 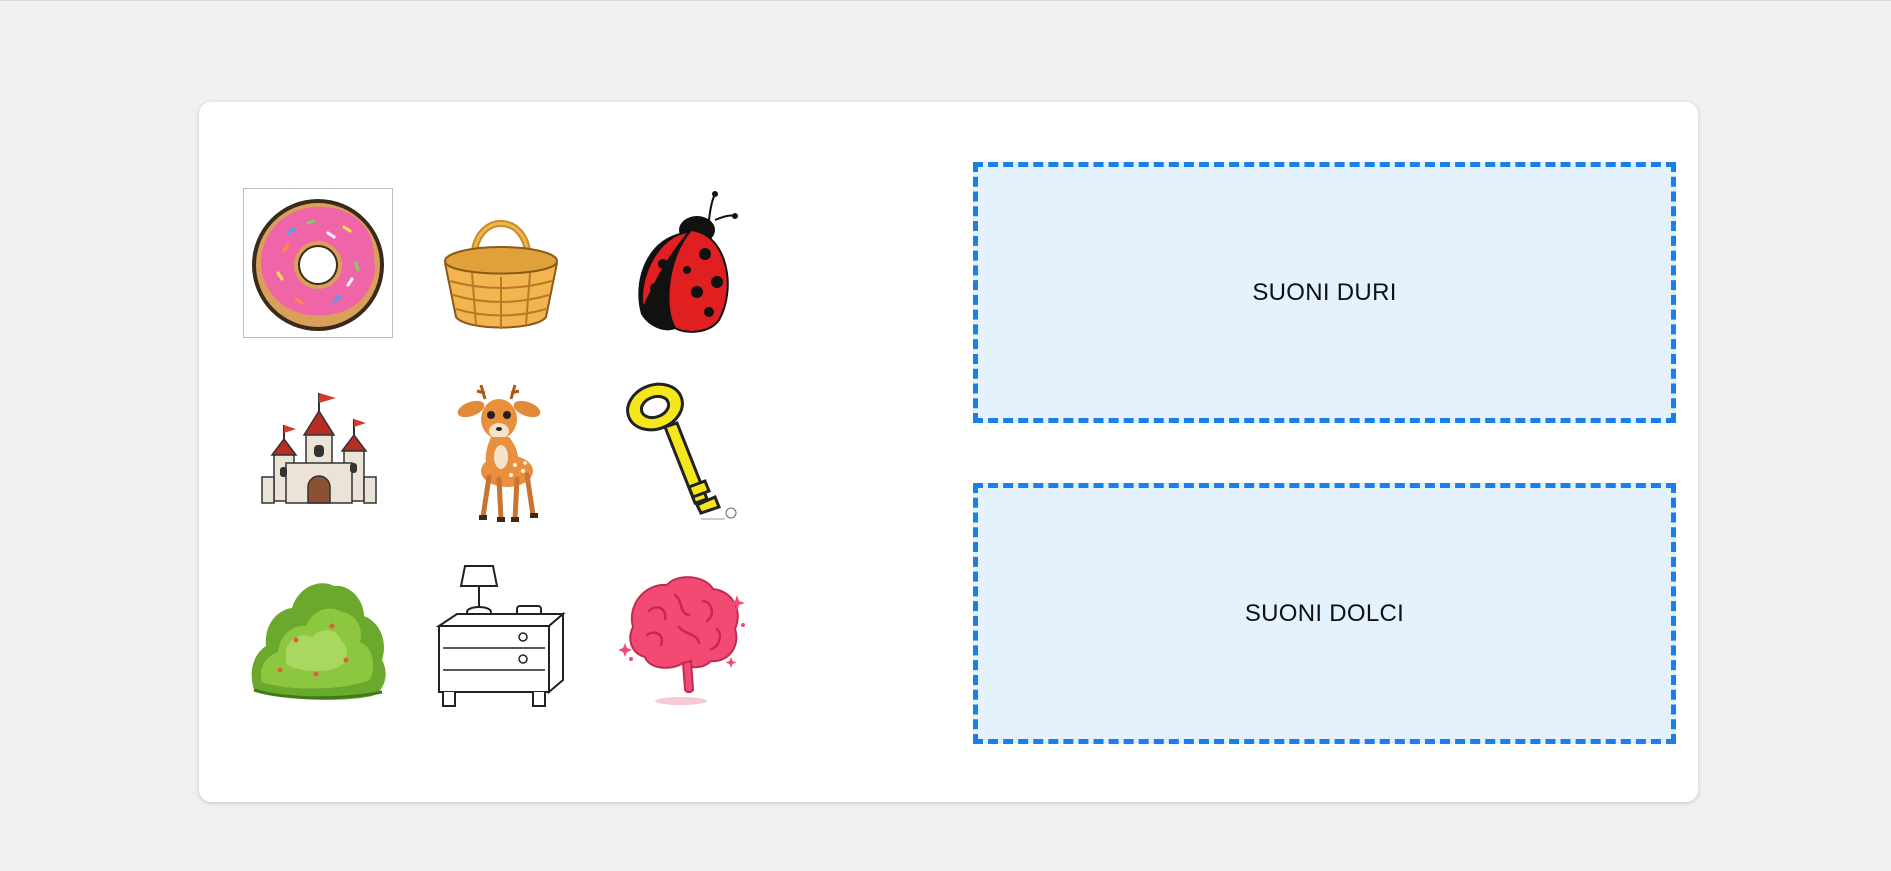 I want to click on item-castle, so click(x=318, y=451).